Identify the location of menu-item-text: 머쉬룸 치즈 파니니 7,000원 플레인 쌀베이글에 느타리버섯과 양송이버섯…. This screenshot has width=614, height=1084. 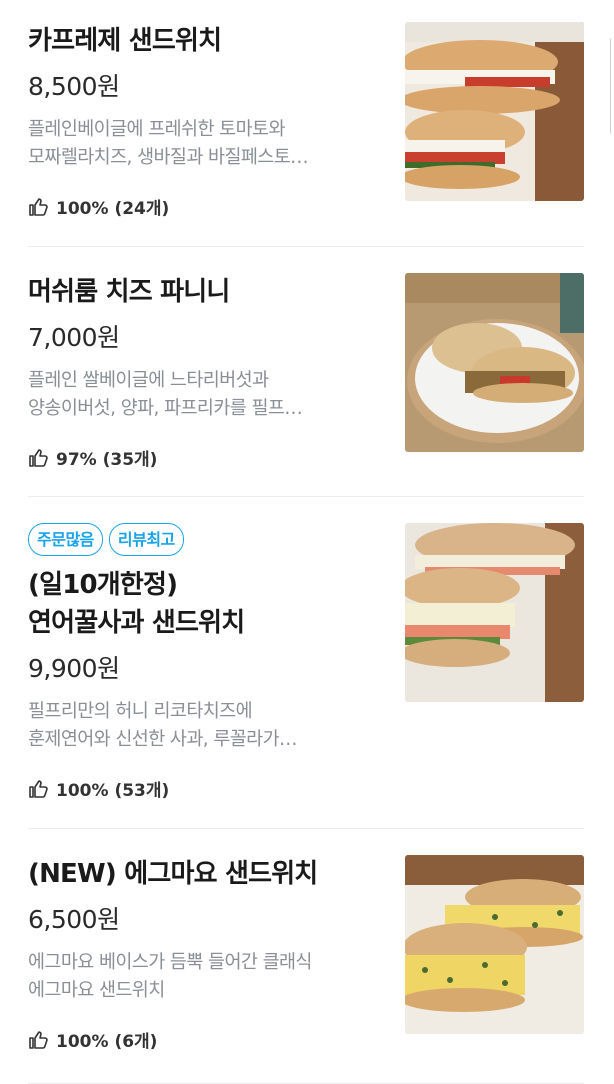
(203, 371).